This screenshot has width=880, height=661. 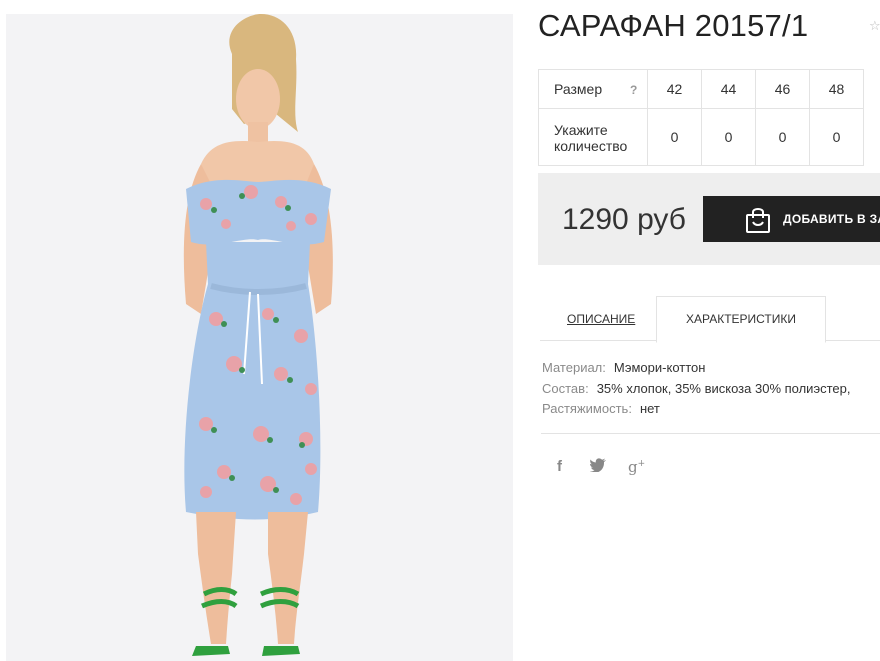 What do you see at coordinates (836, 137) in the screenshot?
I see `quantity-input-48: 0` at bounding box center [836, 137].